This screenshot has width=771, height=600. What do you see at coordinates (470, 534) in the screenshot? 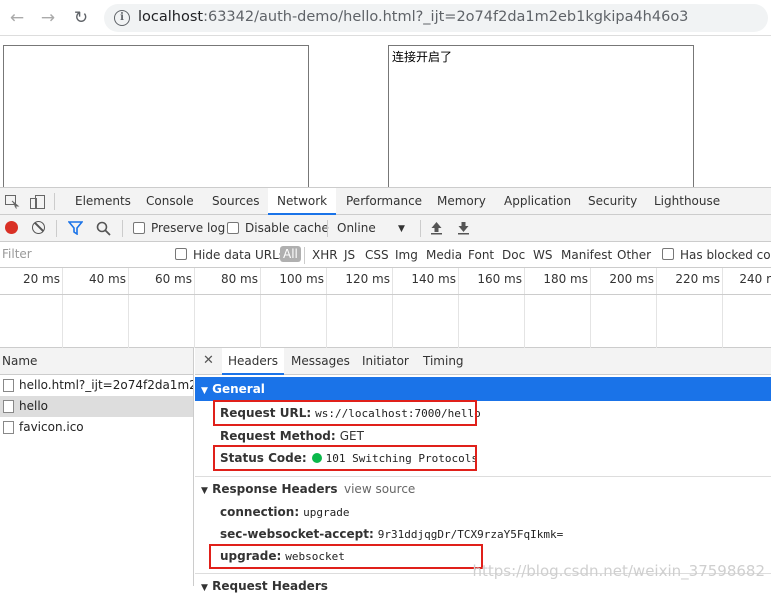
I see `header-value: 9r31ddjqgDr/TCX9rzaY5FqIkmk=` at bounding box center [470, 534].